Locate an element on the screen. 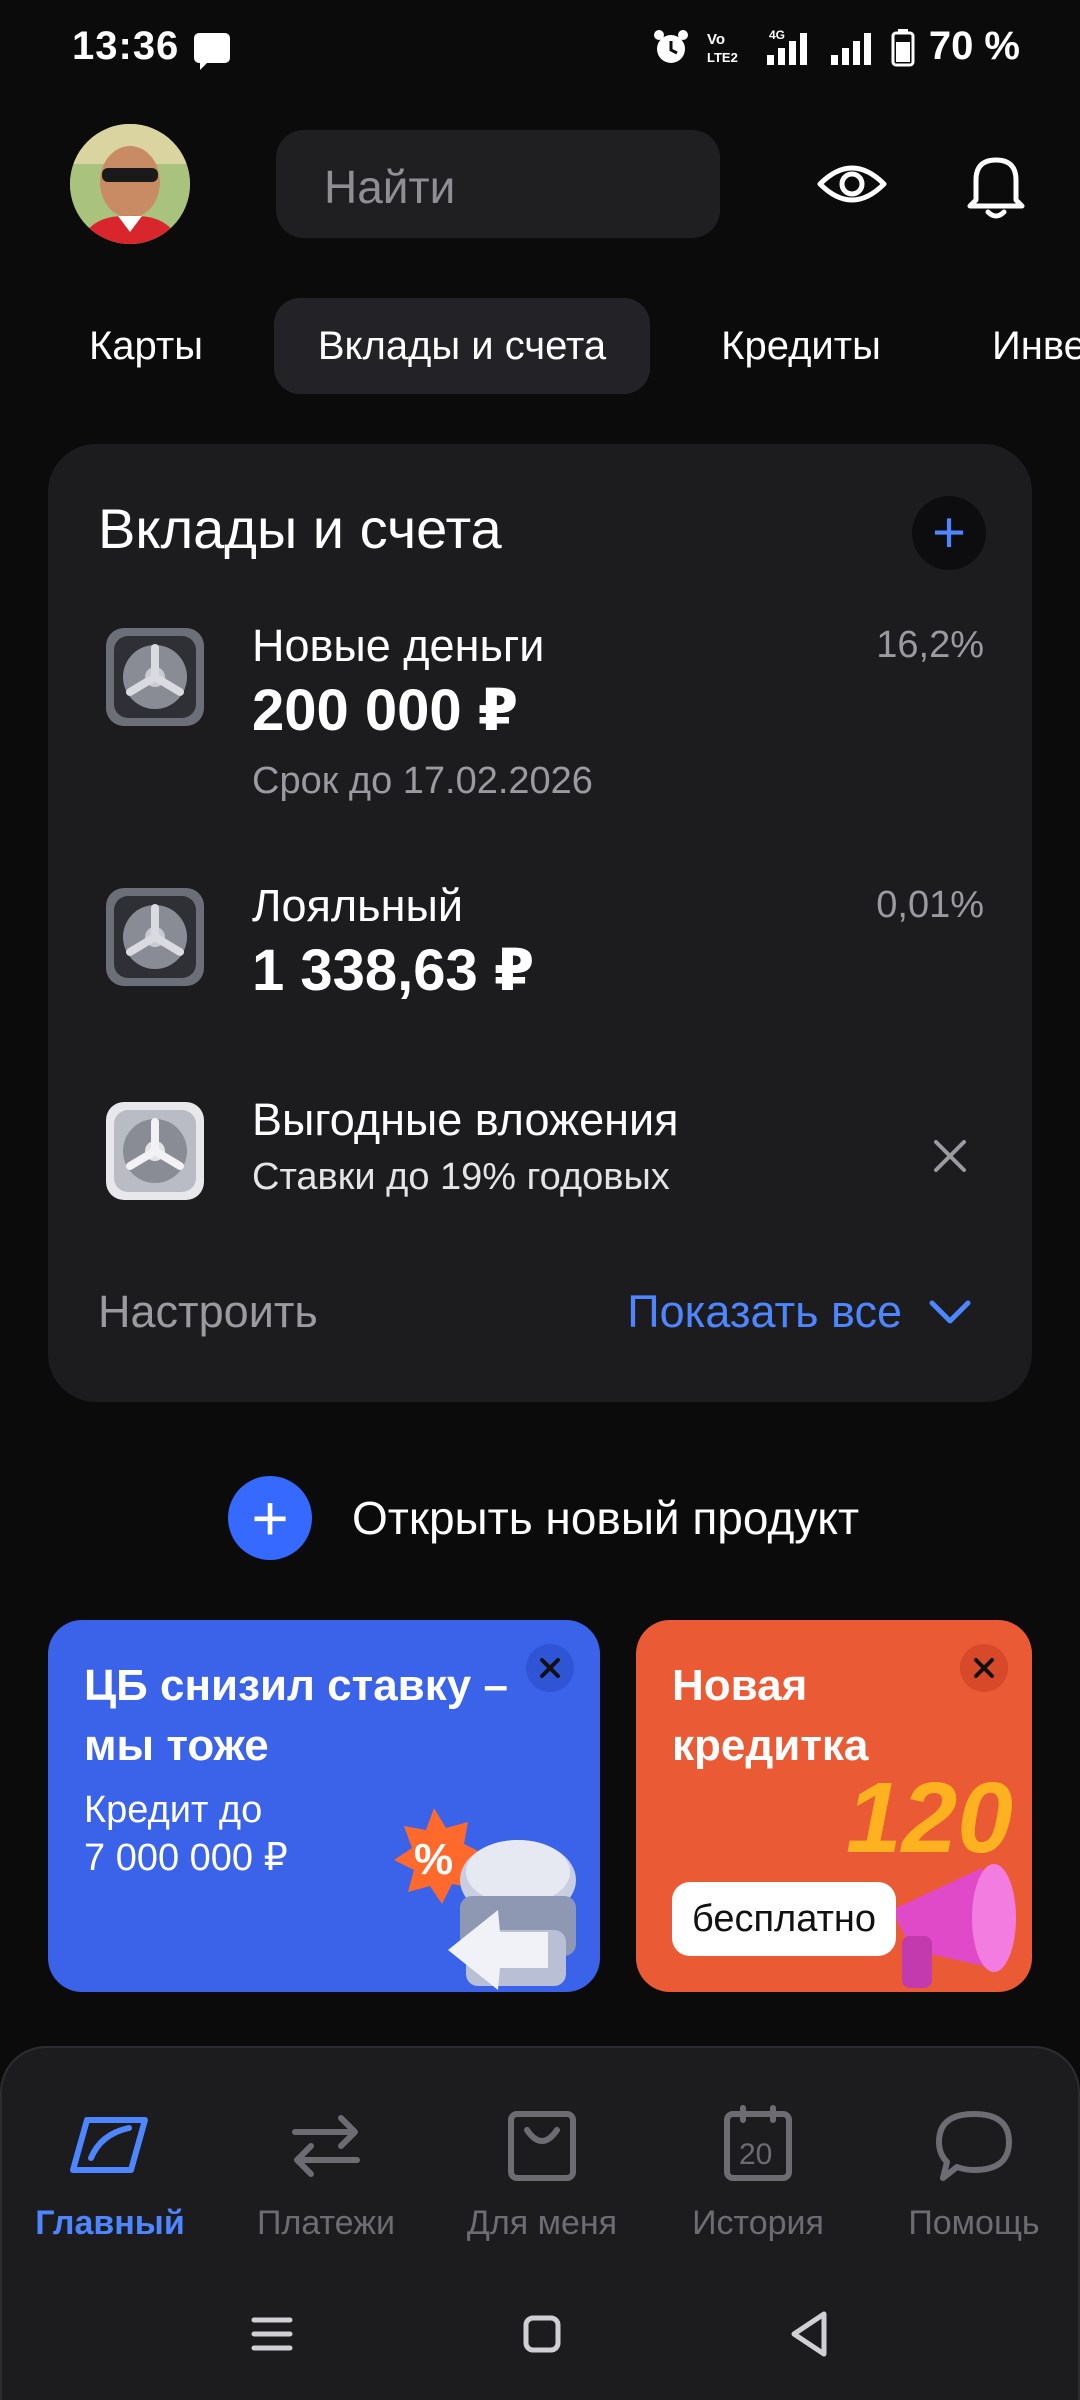 This screenshot has width=1080, height=2400. settings-link: Настроить is located at coordinates (208, 1312).